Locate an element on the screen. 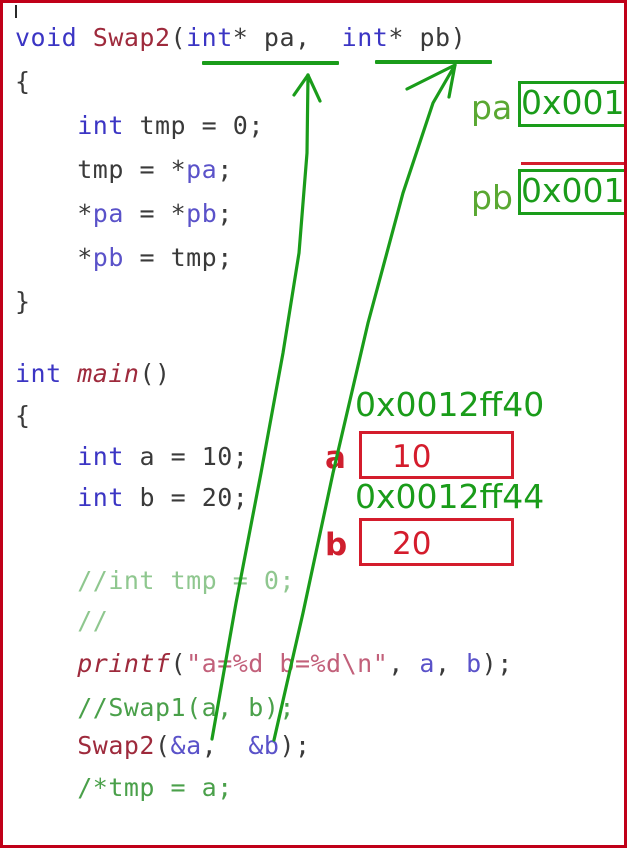 This screenshot has height=848, width=627. token-function-swap2: Swap2 is located at coordinates (131, 37).